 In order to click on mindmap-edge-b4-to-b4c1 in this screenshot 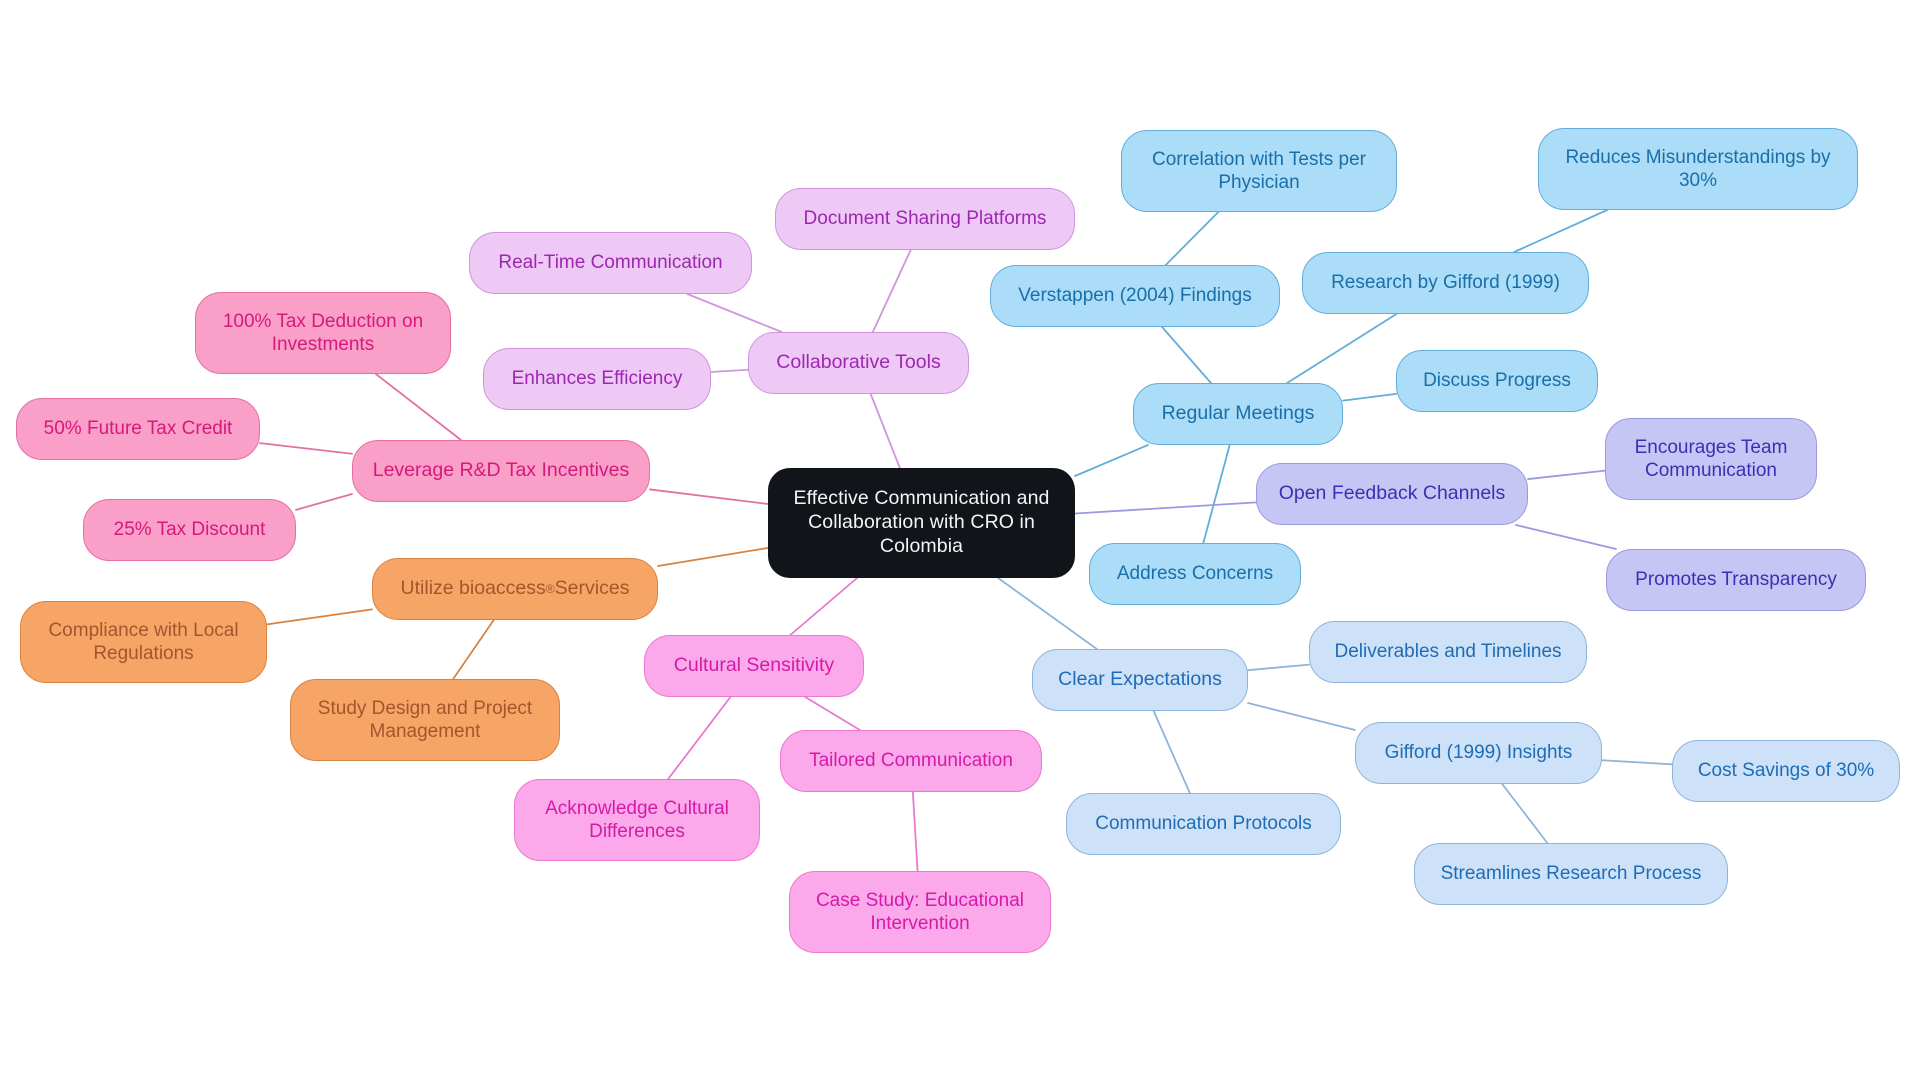, I will do `click(699, 738)`.